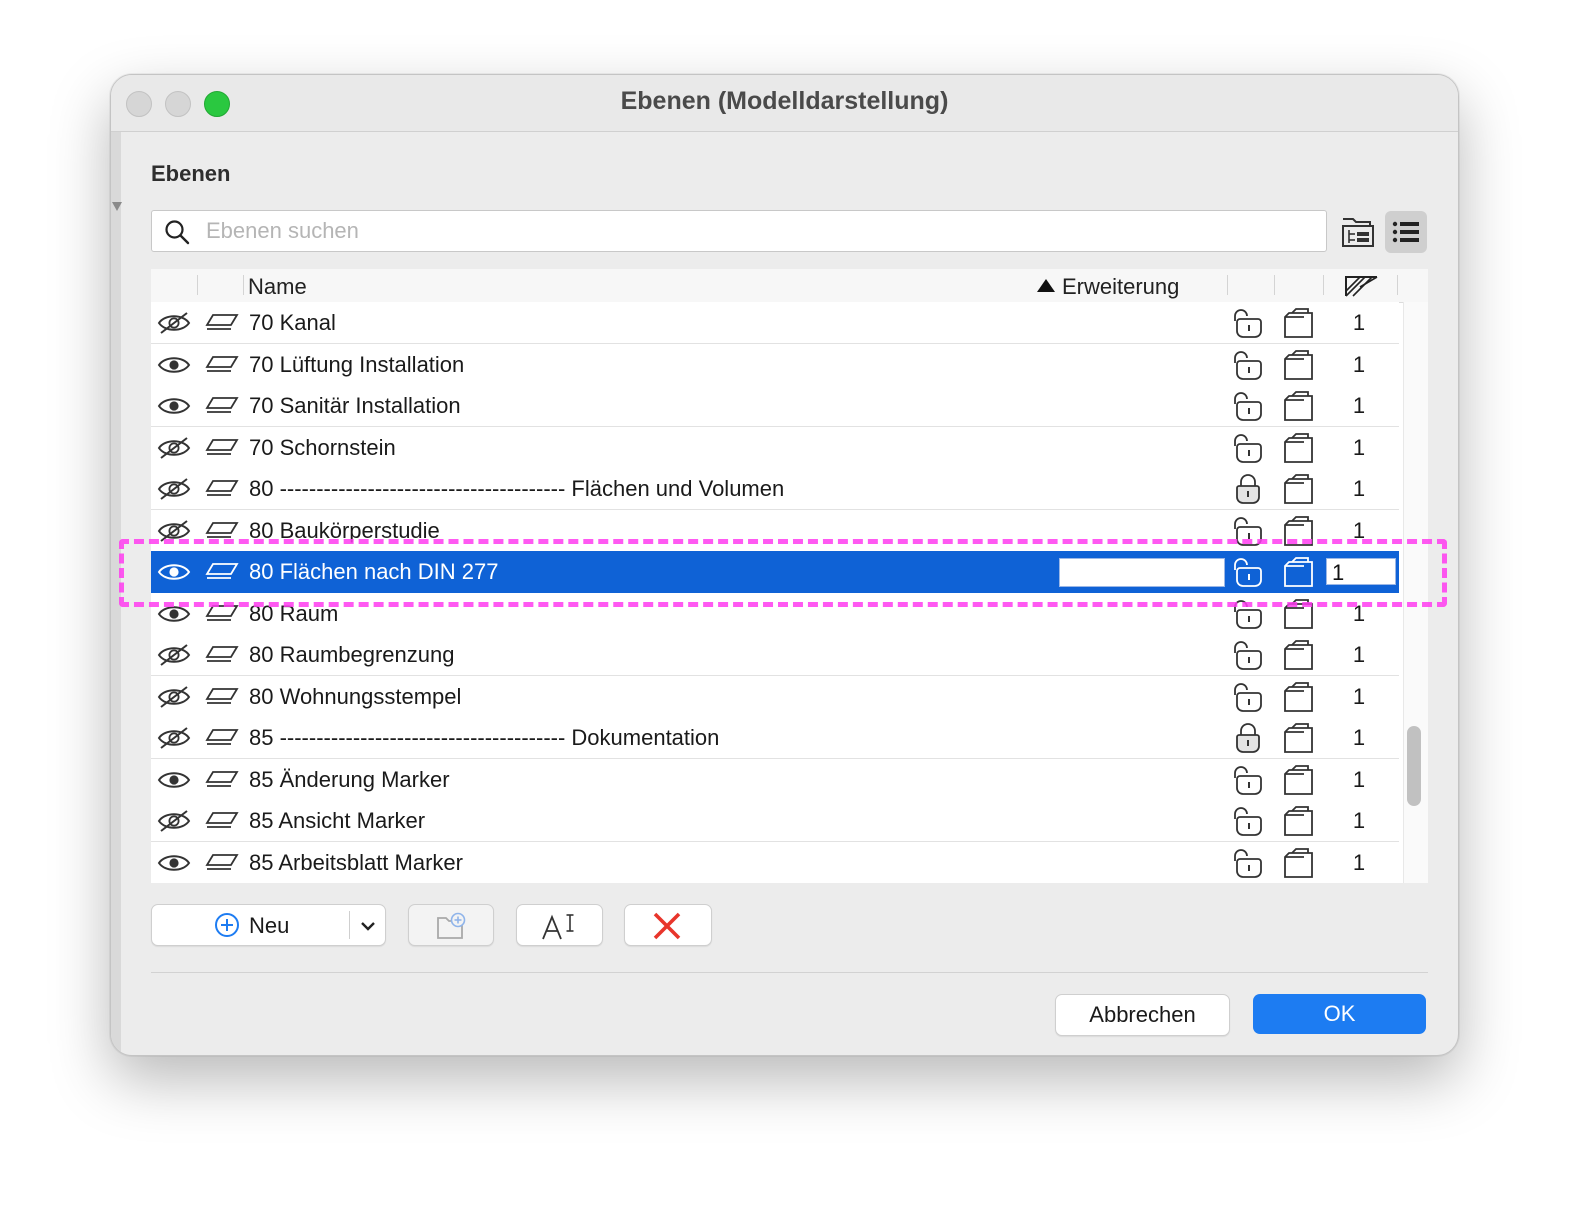 The height and width of the screenshot is (1218, 1590). I want to click on column-extension-header: Erweiterung, so click(1120, 287).